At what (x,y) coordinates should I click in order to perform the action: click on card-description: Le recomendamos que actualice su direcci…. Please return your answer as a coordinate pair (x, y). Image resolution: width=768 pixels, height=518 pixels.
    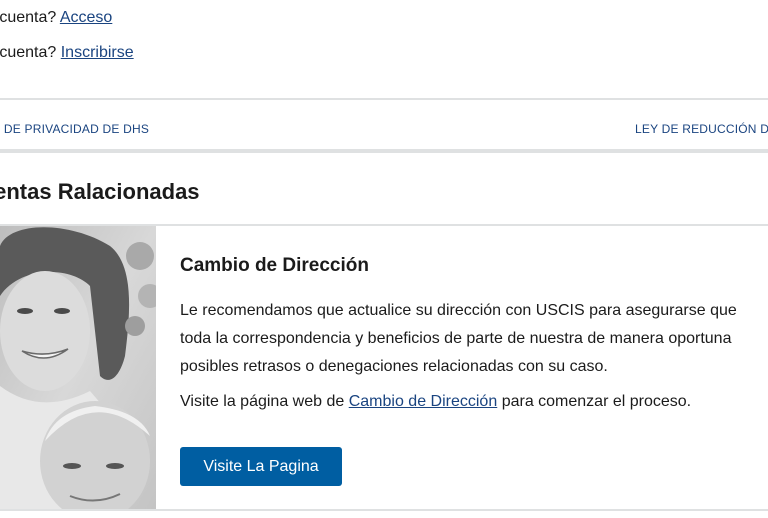
    Looking at the image, I should click on (458, 339).